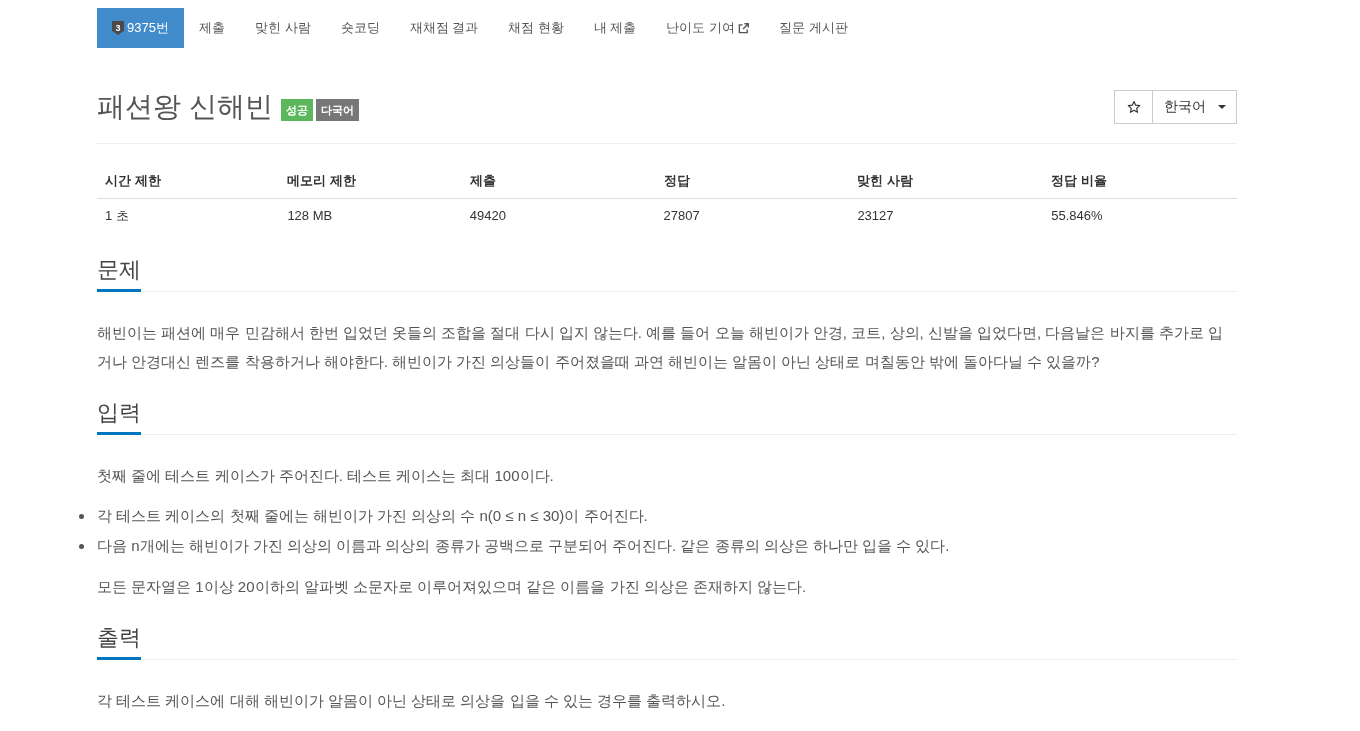 The height and width of the screenshot is (731, 1360). Describe the element at coordinates (1140, 181) in the screenshot. I see `column-header: 정답 비율` at that location.